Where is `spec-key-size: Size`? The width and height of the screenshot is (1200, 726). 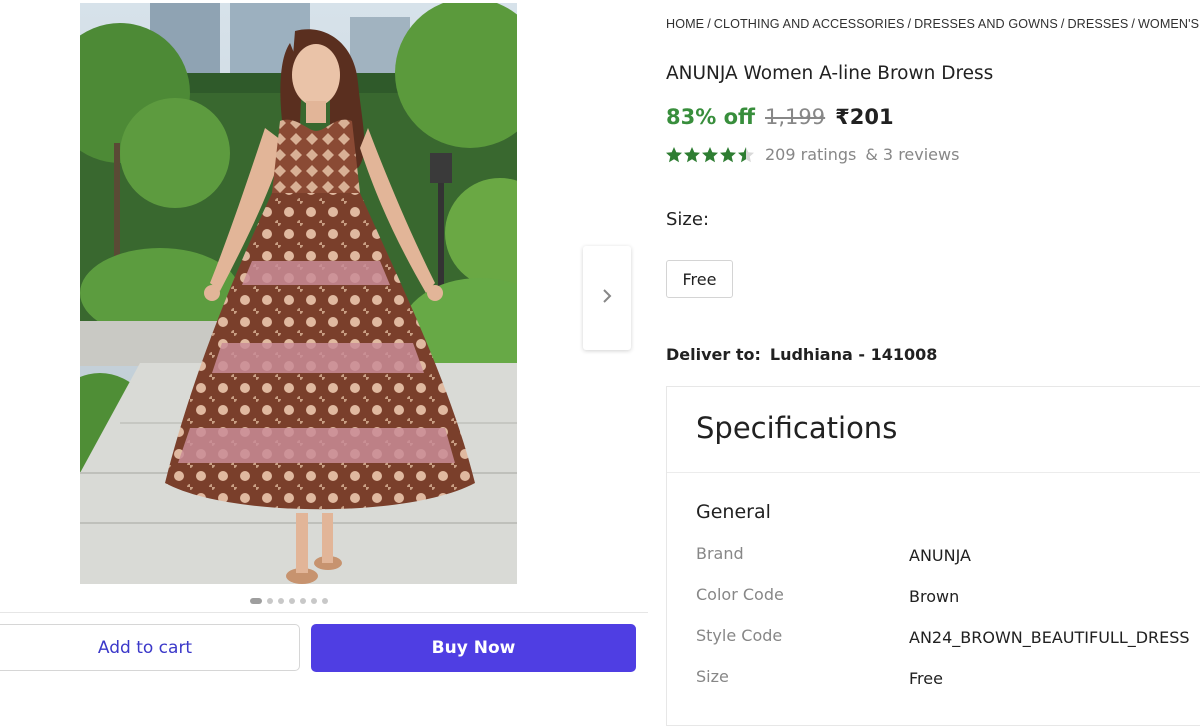 spec-key-size: Size is located at coordinates (712, 676).